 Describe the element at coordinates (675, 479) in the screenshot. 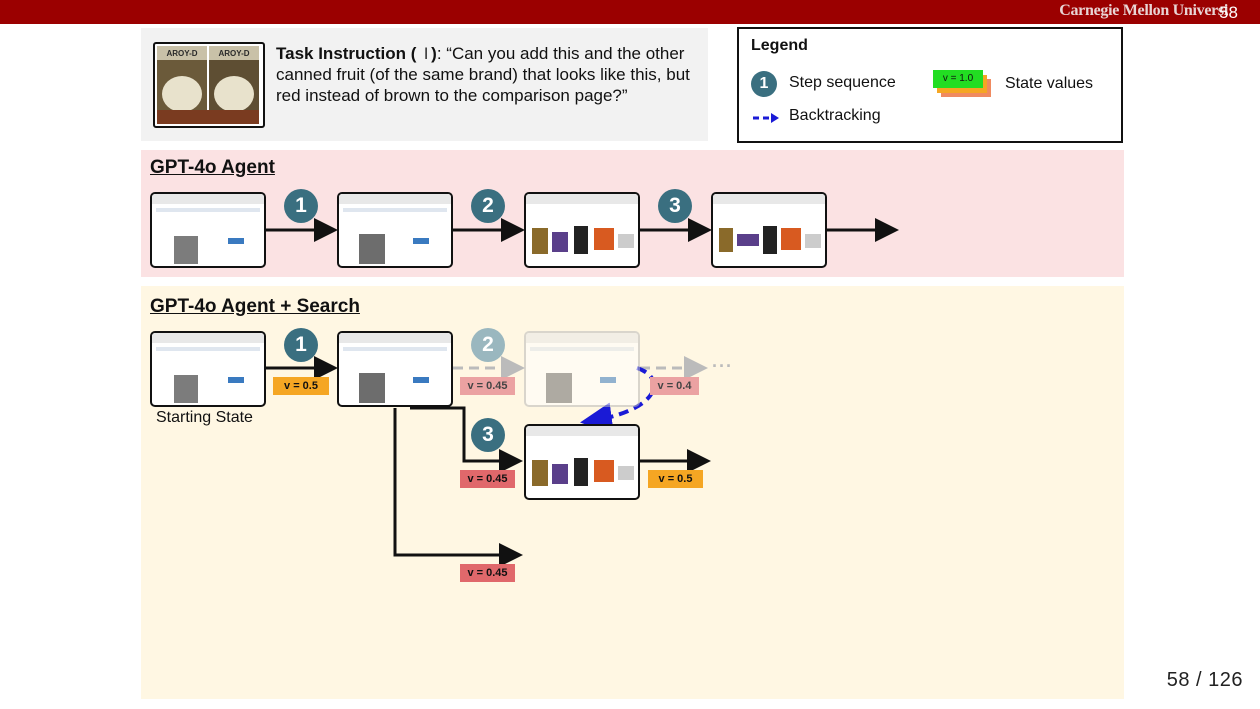

I see `value-step3-out: v = 0.5` at that location.